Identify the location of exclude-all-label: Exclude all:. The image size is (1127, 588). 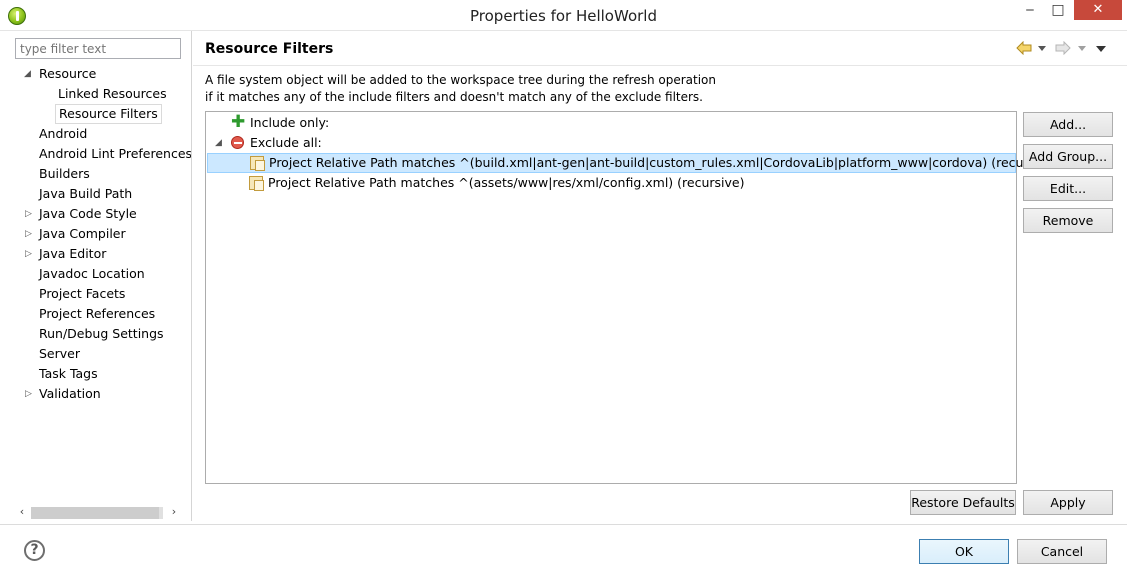
(286, 142).